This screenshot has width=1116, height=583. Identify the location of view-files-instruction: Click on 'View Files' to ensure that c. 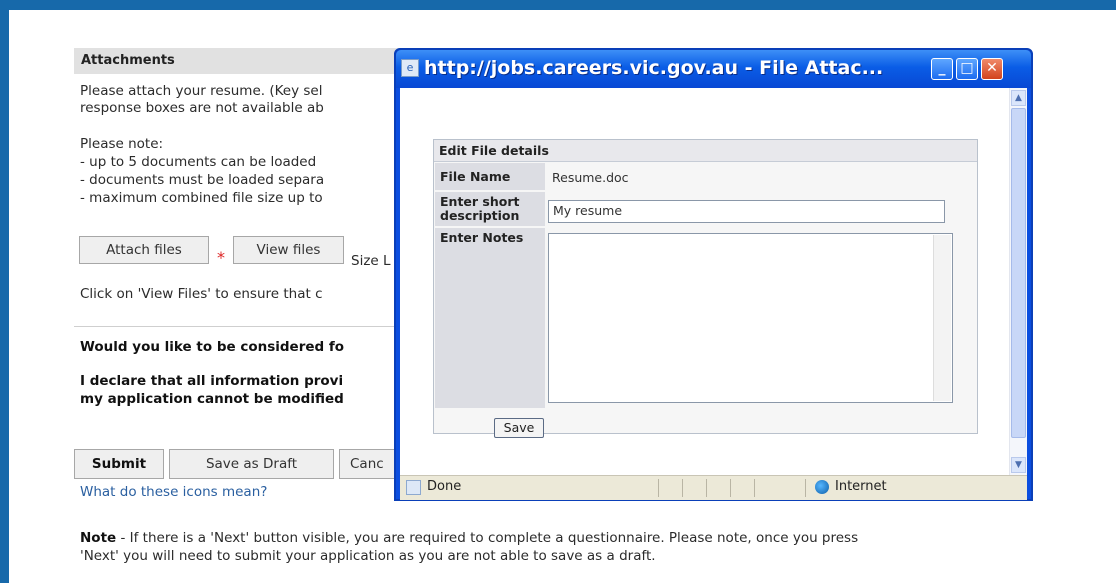
(201, 294).